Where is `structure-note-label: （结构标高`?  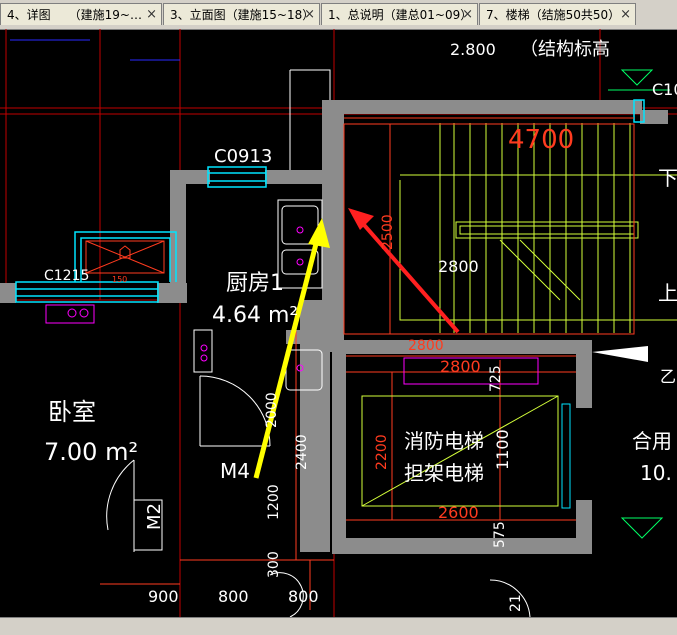 structure-note-label: （结构标高 is located at coordinates (565, 49).